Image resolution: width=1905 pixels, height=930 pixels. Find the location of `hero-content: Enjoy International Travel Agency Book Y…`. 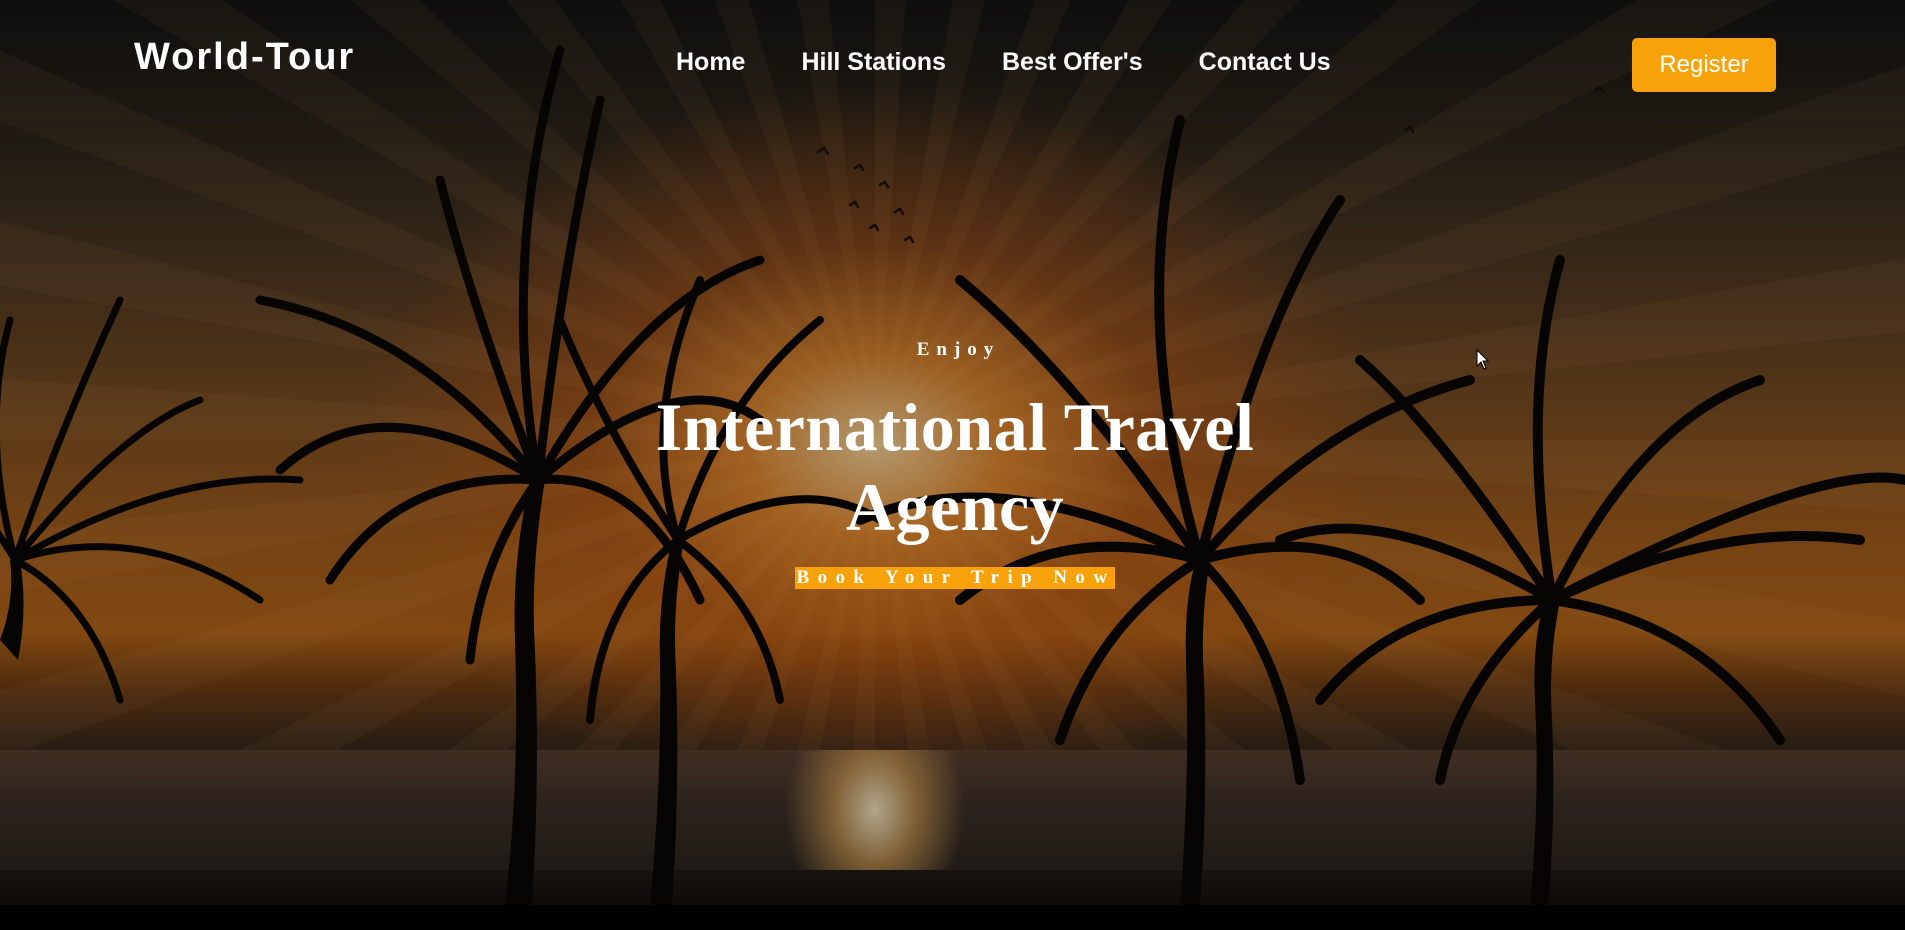

hero-content: Enjoy International Travel Agency Book Y… is located at coordinates (955, 464).